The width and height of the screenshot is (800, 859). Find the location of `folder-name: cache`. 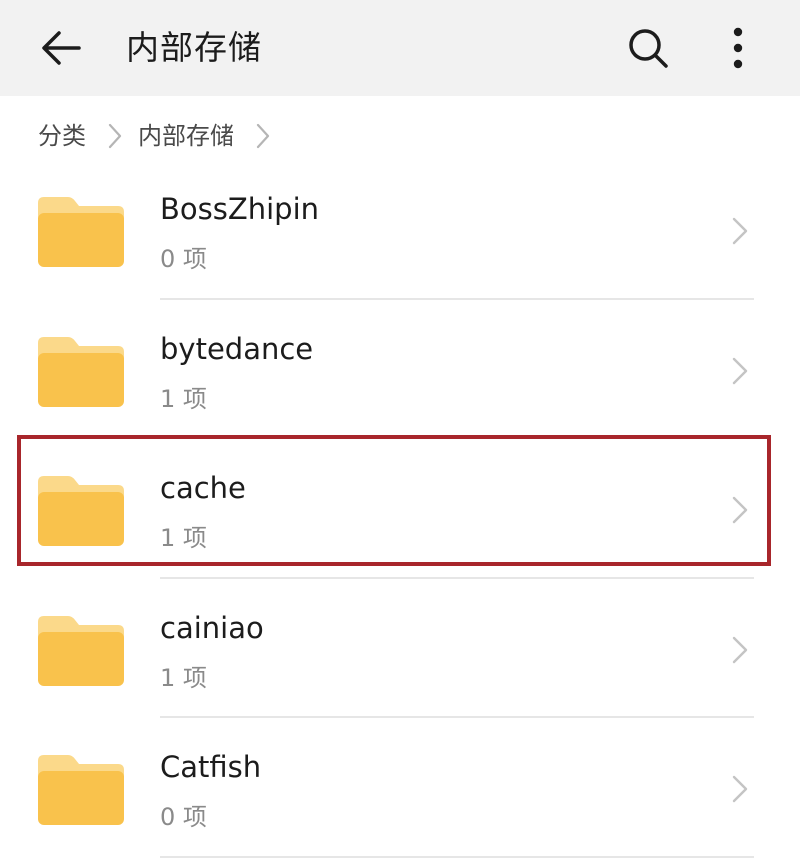

folder-name: cache is located at coordinates (203, 488).